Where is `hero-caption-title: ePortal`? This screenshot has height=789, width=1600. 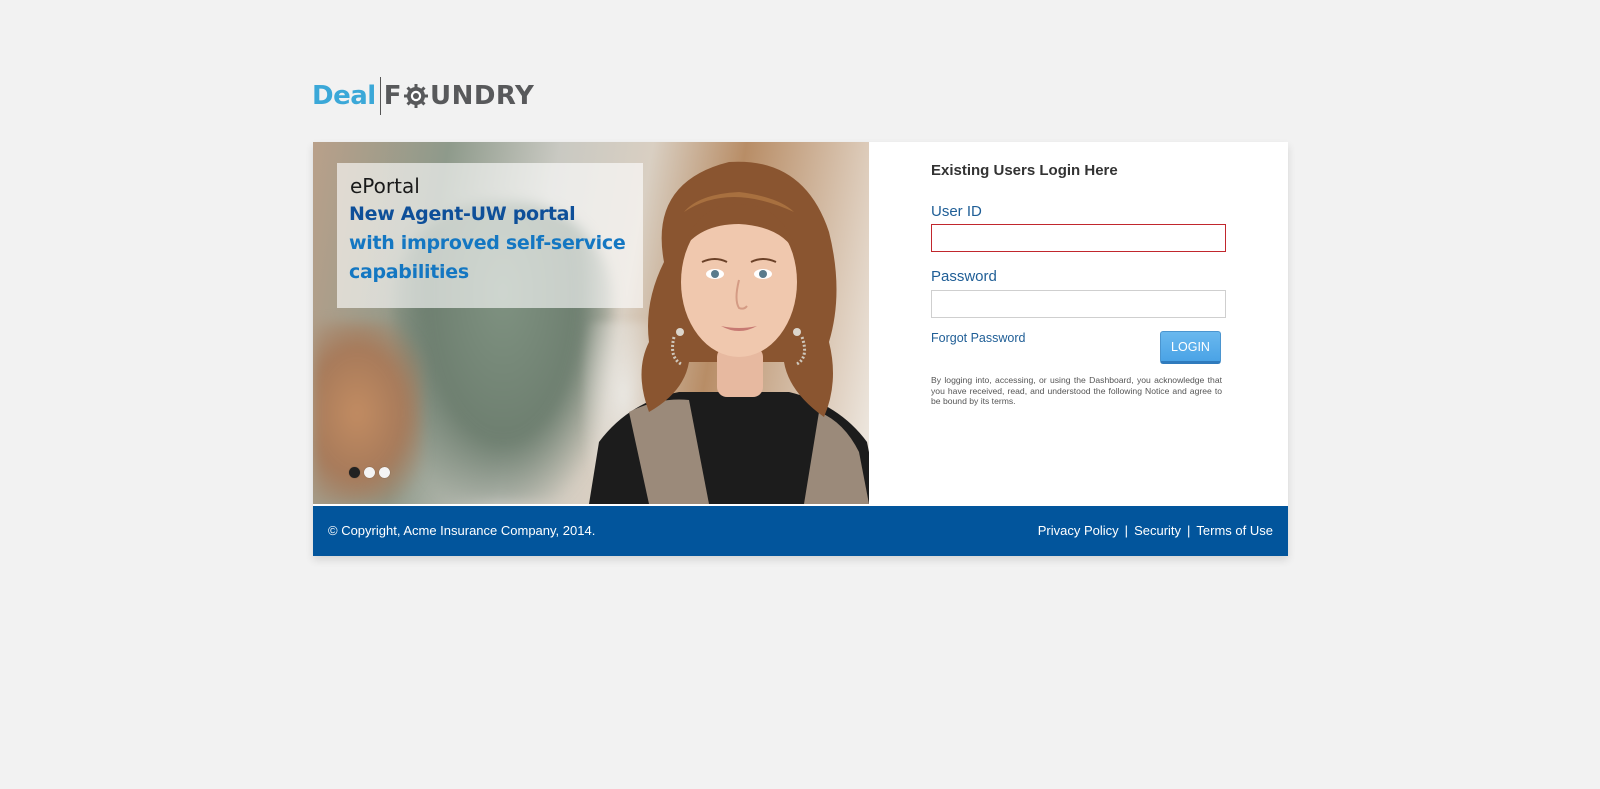 hero-caption-title: ePortal is located at coordinates (385, 186).